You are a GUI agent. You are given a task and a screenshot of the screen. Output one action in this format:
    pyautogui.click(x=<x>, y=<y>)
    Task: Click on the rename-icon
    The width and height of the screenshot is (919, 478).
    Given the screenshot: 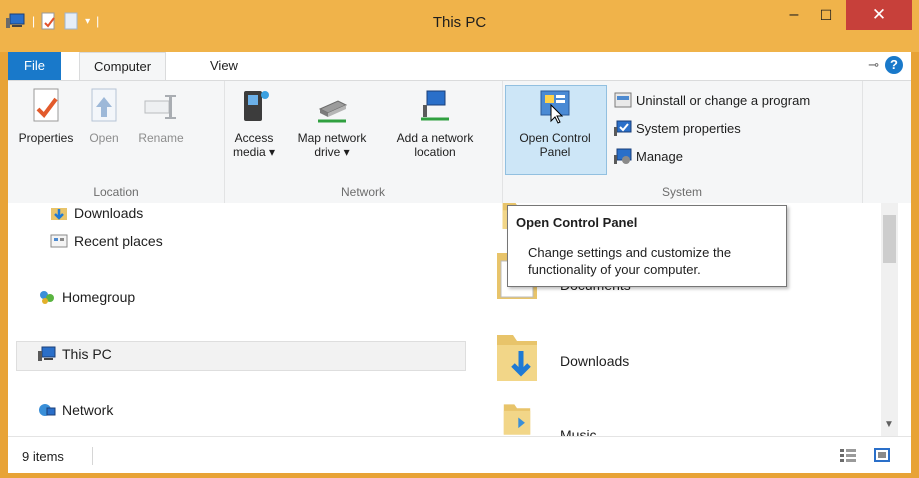 What is the action you would take?
    pyautogui.click(x=160, y=107)
    